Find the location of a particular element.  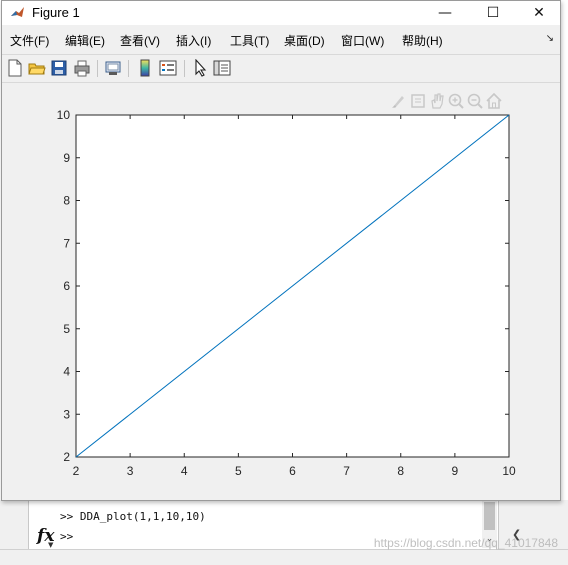

y-tick-label: 10 is located at coordinates (64, 115).